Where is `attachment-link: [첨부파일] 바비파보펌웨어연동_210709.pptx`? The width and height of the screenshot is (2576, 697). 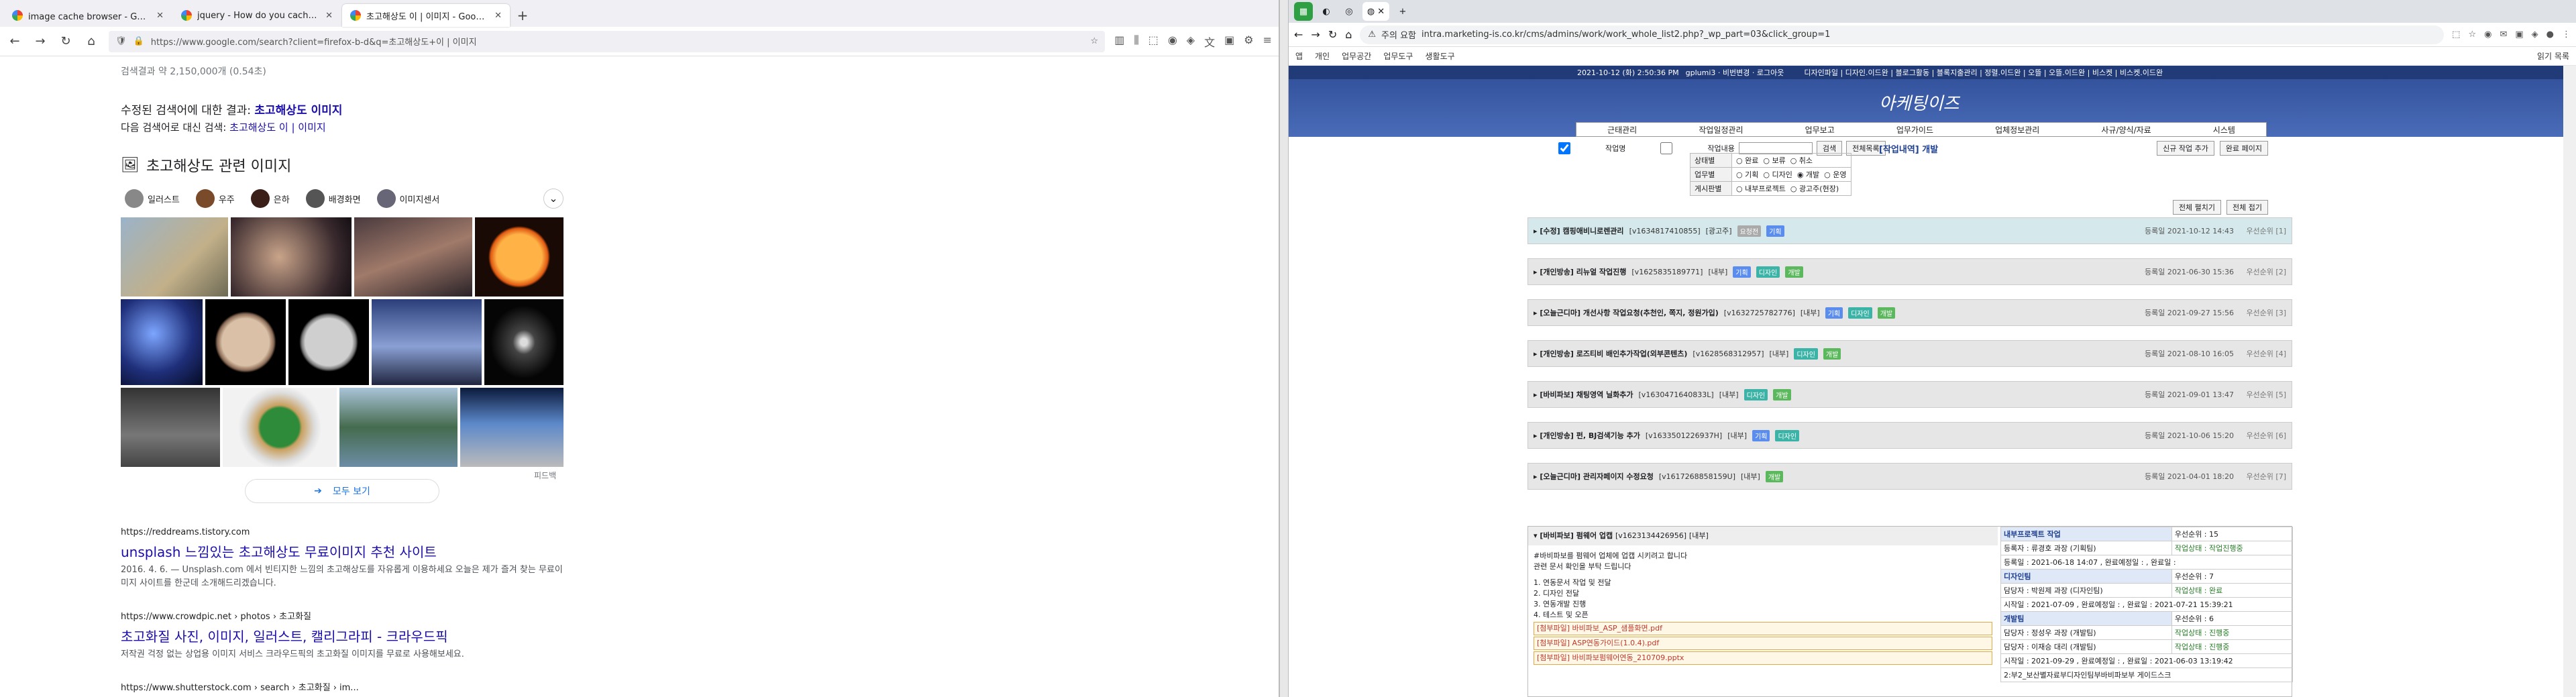
attachment-link: [첨부파일] 바비파보펌웨어연동_210709.pptx is located at coordinates (1763, 658).